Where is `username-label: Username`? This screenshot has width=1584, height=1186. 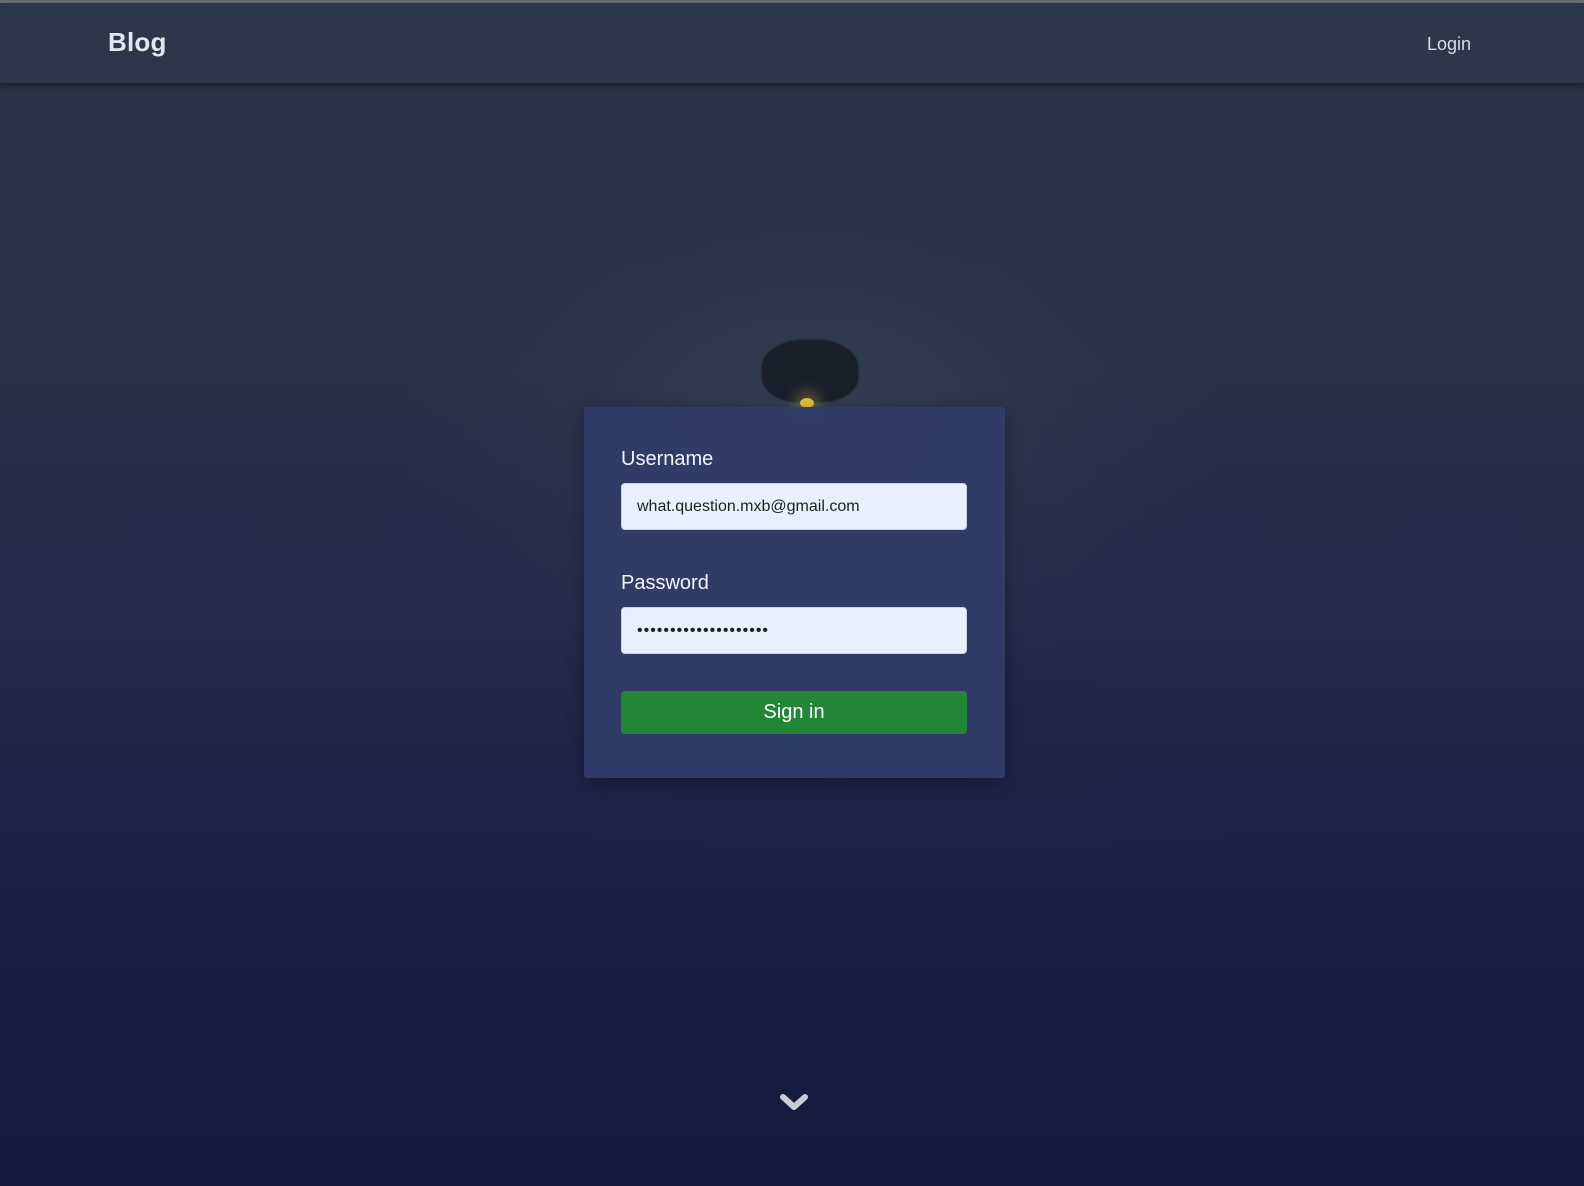 username-label: Username is located at coordinates (667, 459).